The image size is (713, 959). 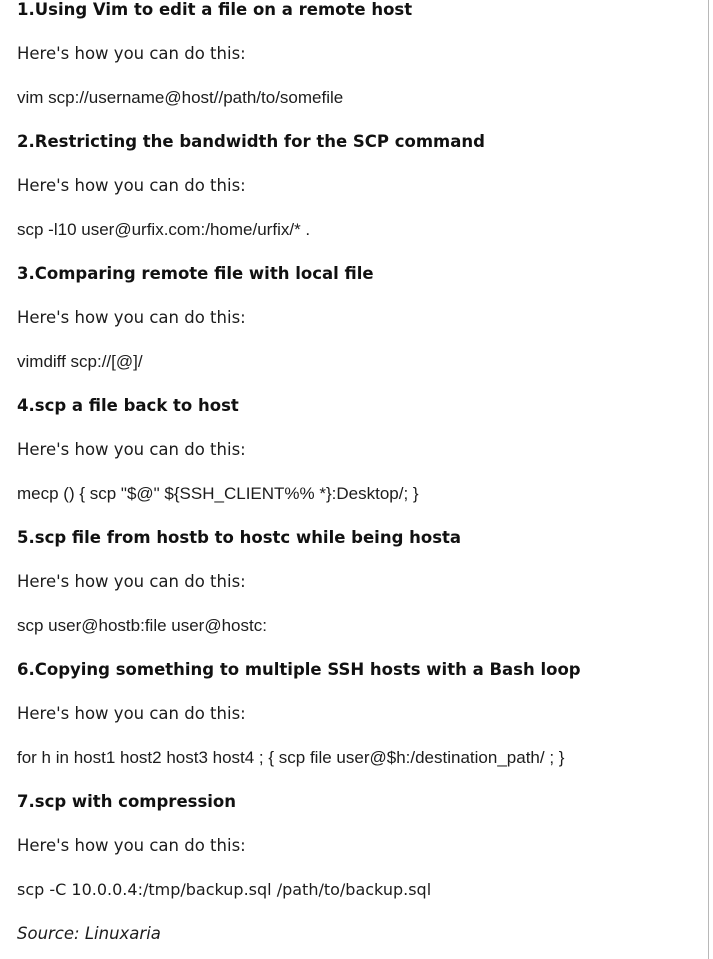 I want to click on command-line: scp user@hostb:file user@hostc:, so click(x=142, y=625).